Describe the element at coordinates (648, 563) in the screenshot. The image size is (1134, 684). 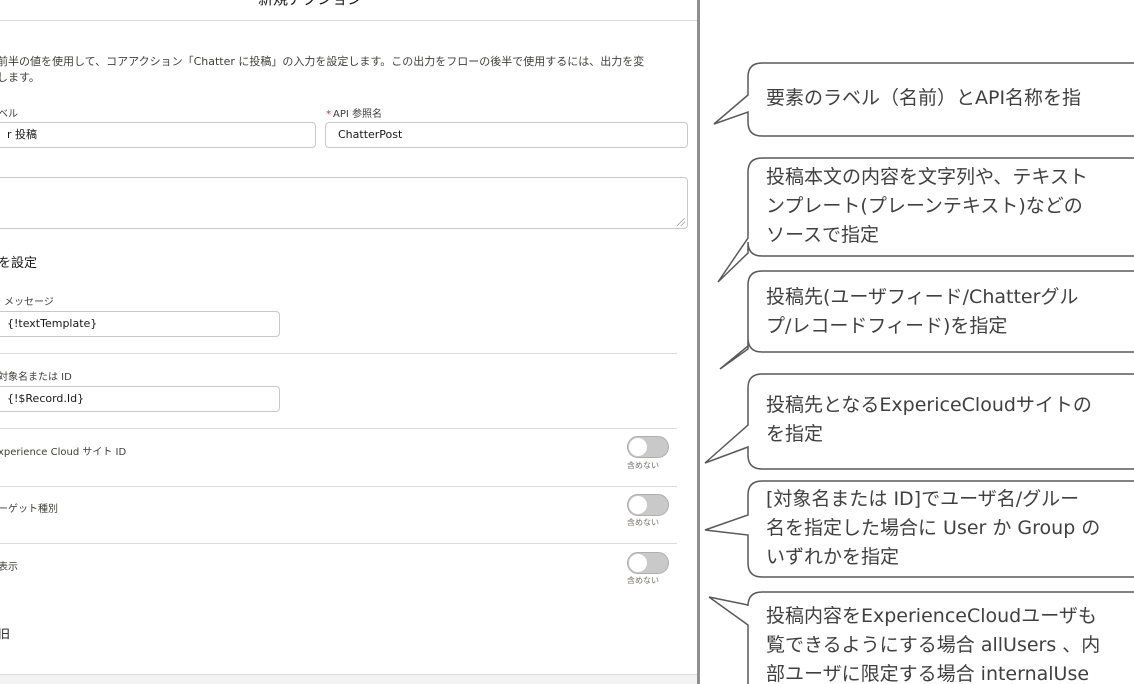
I see `toggle-visibility` at that location.